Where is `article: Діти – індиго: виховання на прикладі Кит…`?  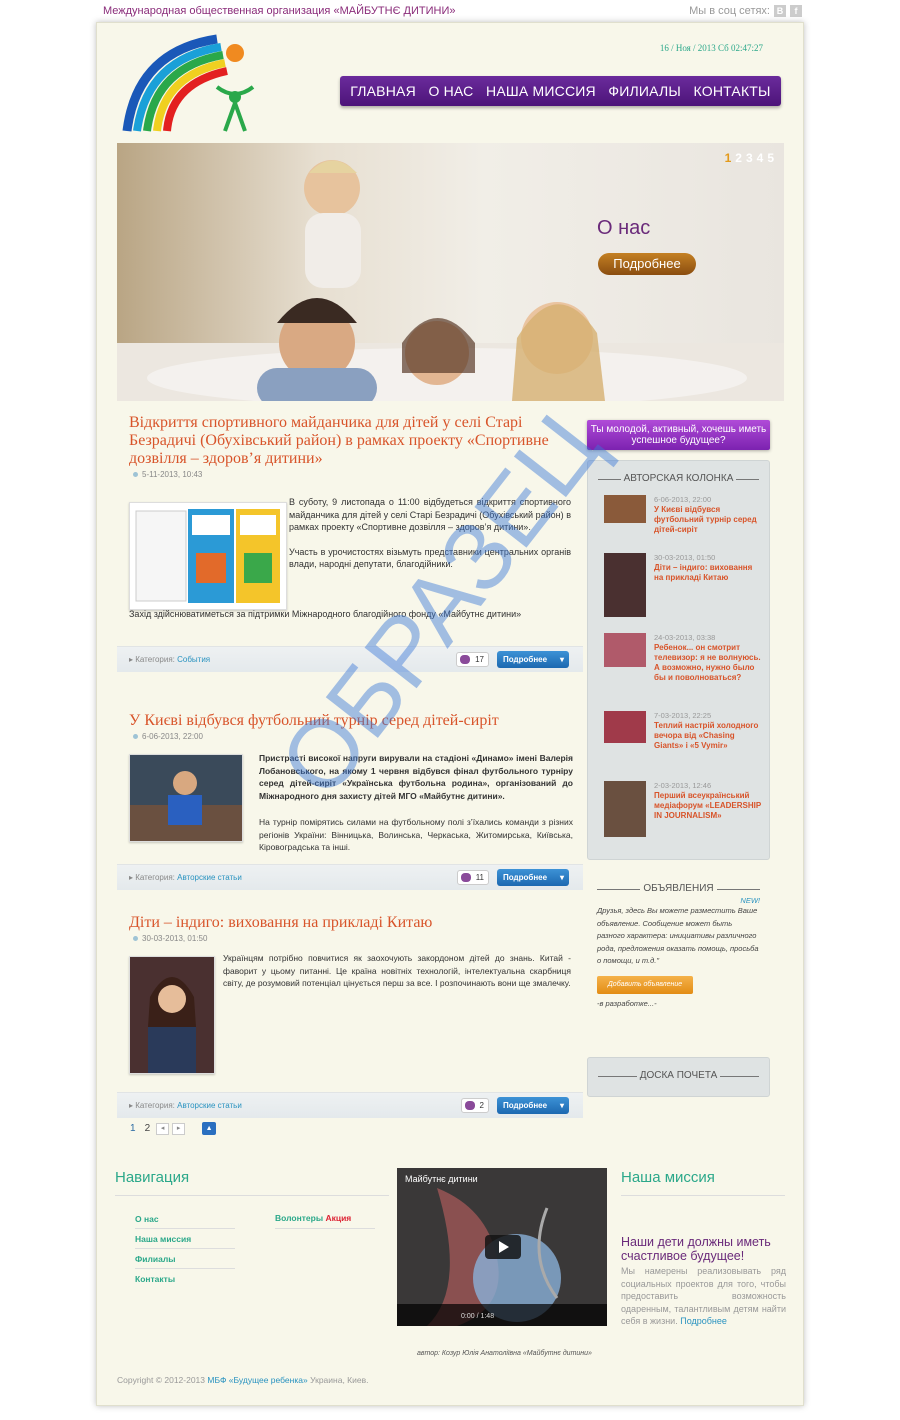
article: Діти – індиго: виховання на прикладі Кит… is located at coordinates (350, 1016).